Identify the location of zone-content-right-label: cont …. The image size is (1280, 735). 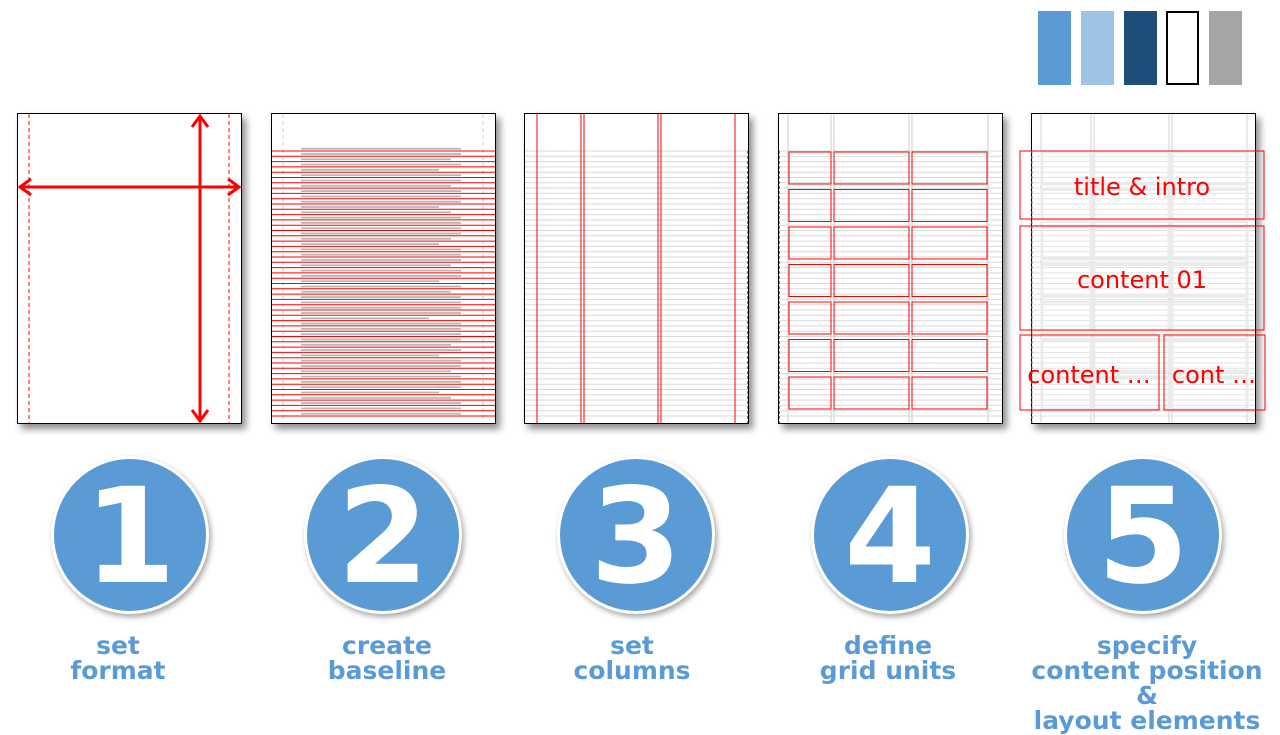
(1214, 375).